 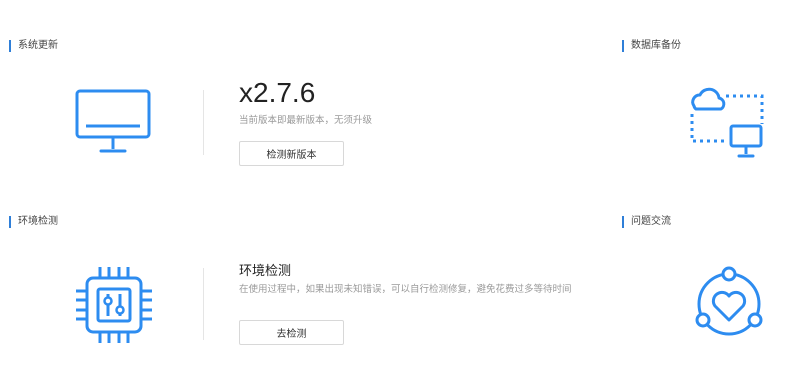 I want to click on env-check-divider, so click(x=203, y=304).